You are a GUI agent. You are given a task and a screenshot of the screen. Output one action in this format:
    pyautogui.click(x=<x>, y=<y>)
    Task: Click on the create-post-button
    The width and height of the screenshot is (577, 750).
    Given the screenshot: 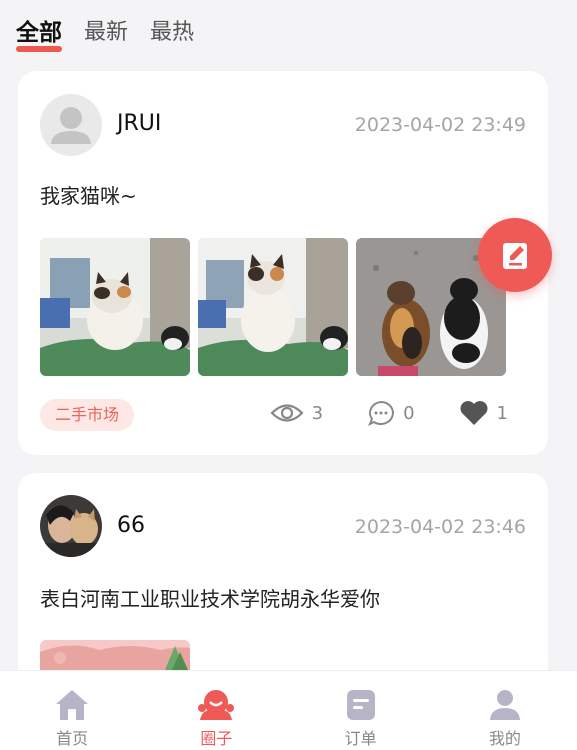 What is the action you would take?
    pyautogui.click(x=515, y=255)
    